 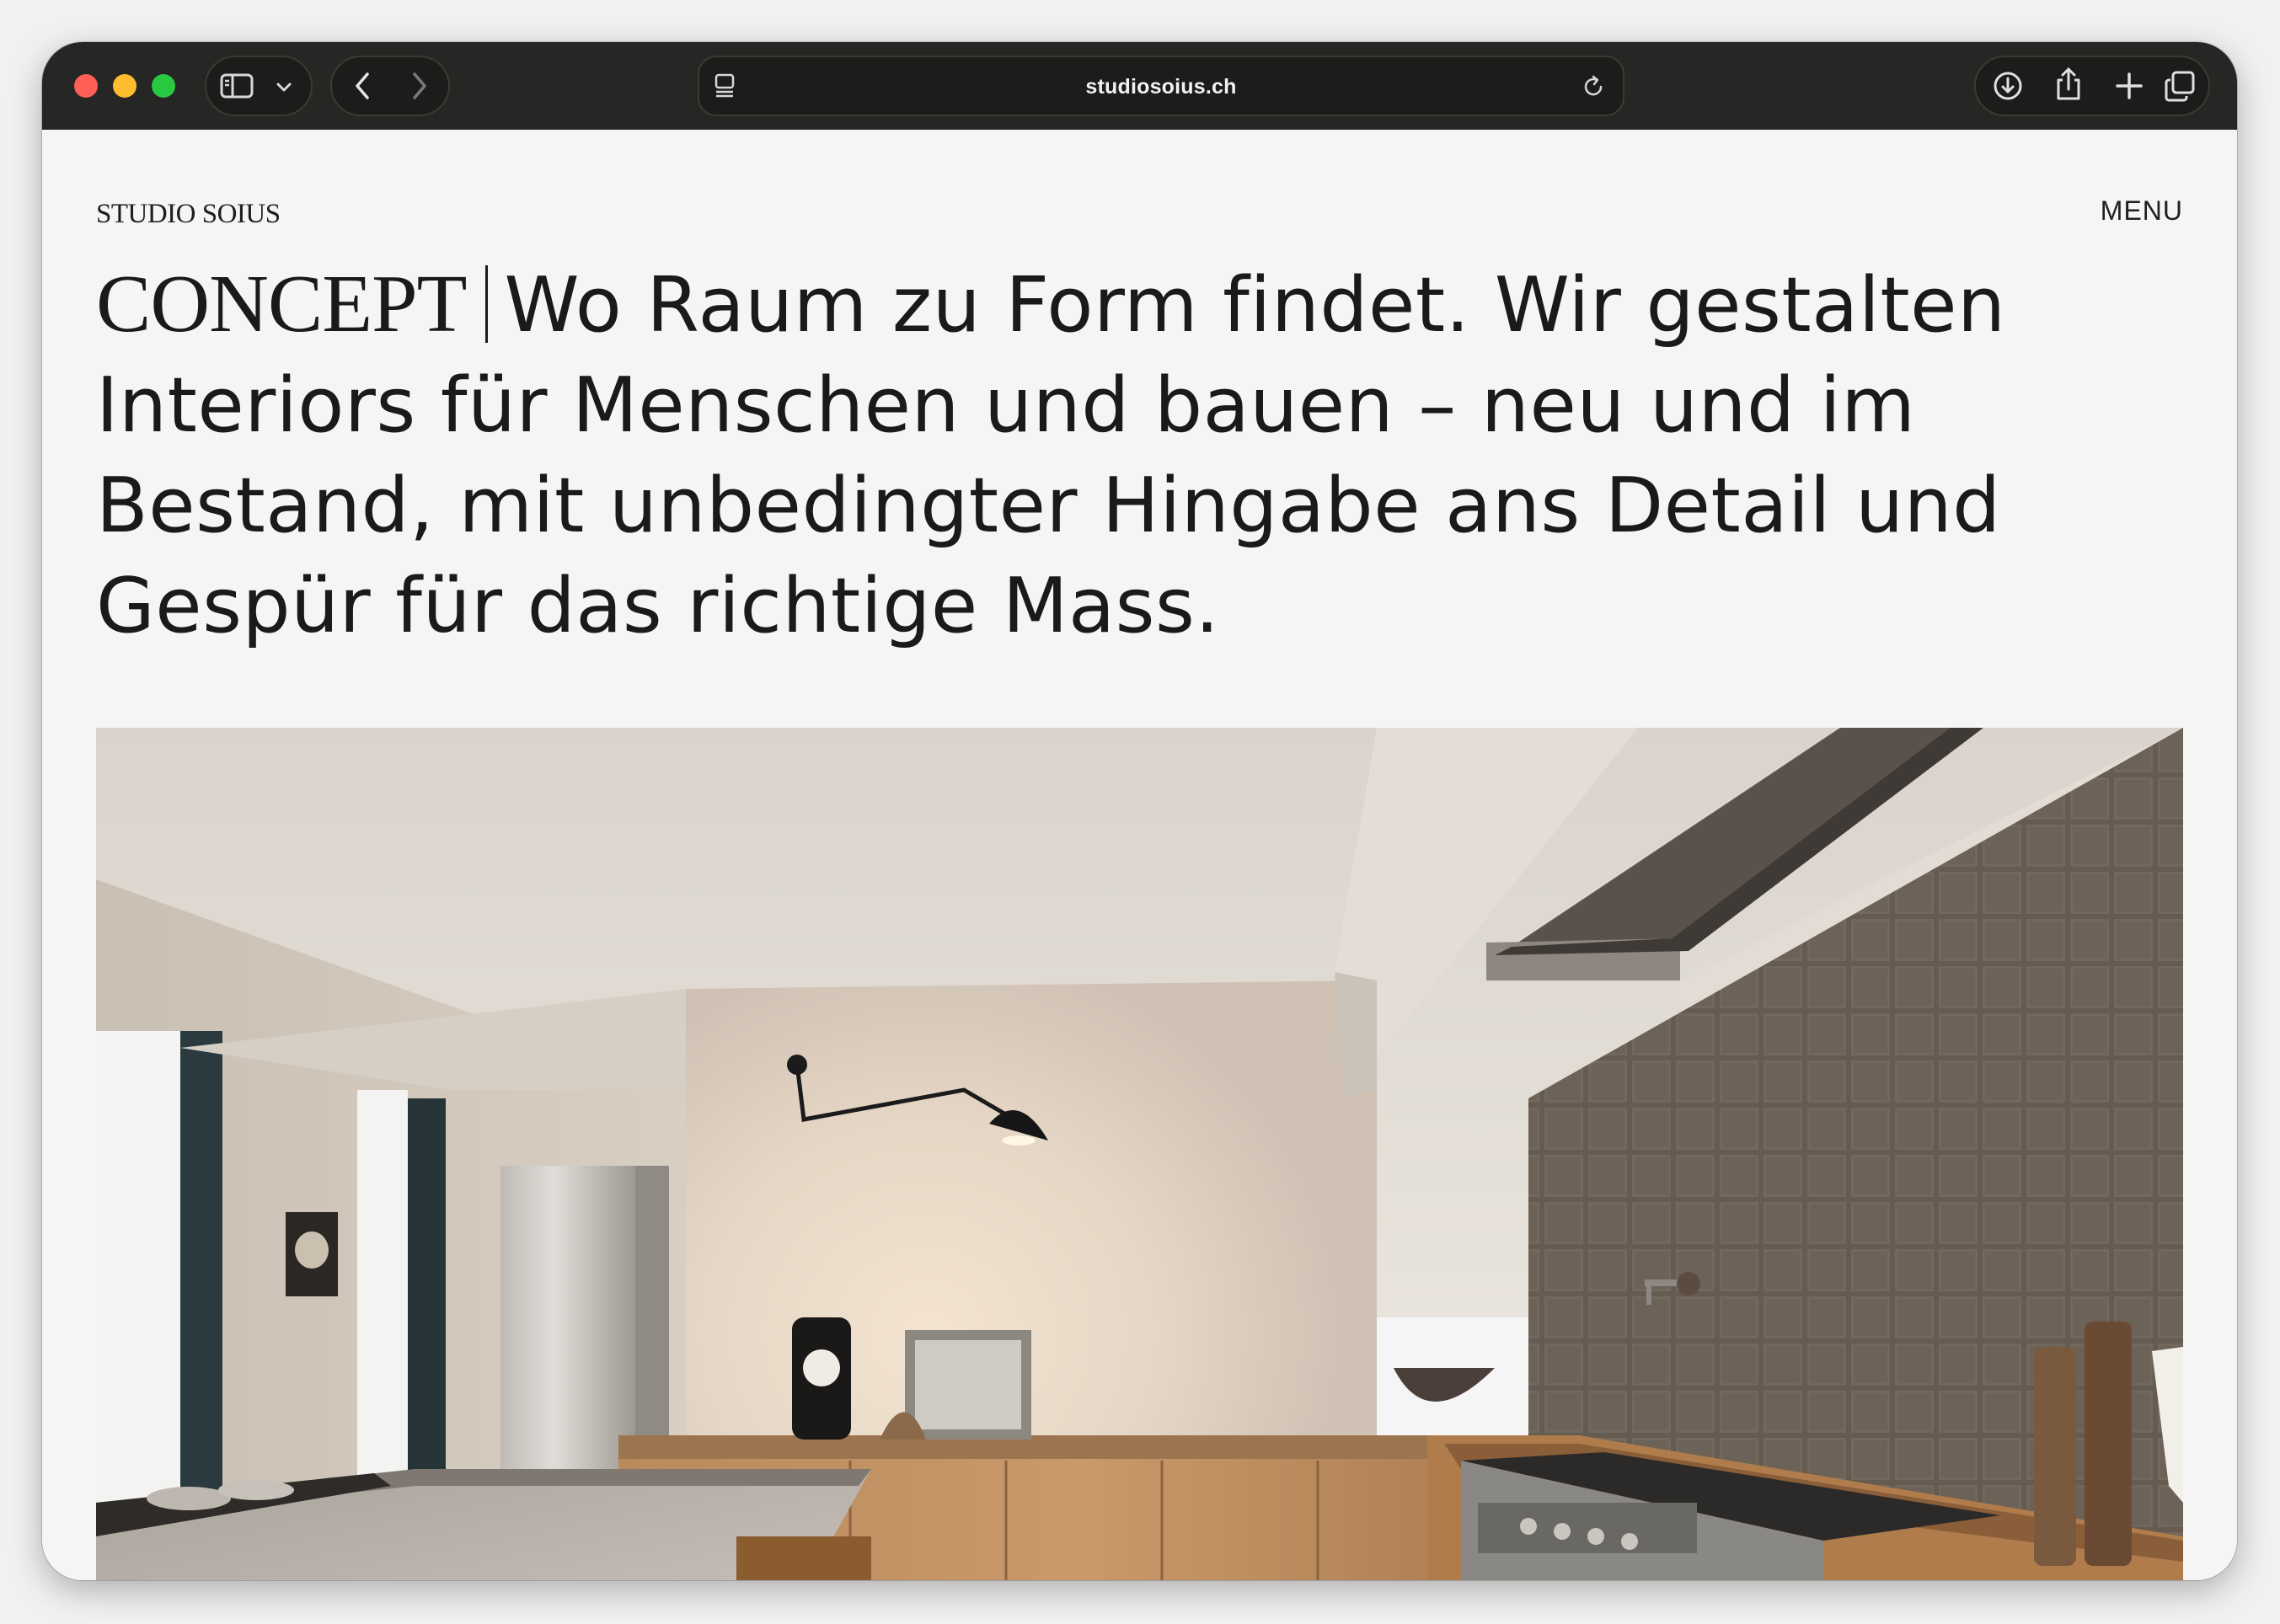 What do you see at coordinates (124, 86) in the screenshot?
I see `minimize-window-button` at bounding box center [124, 86].